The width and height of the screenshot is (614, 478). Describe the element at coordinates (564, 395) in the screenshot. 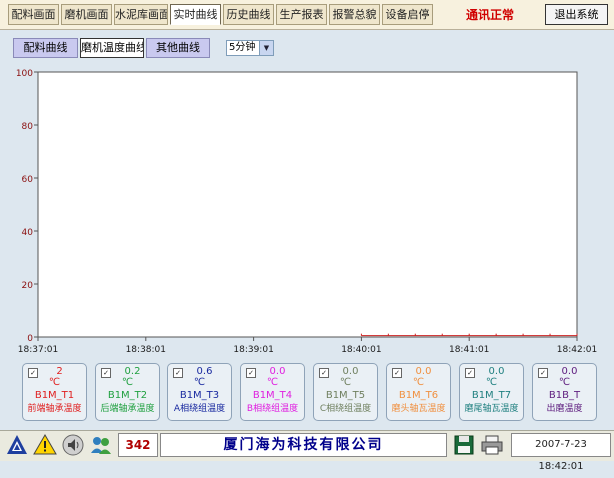

I see `sensor-code: B1B_T` at that location.